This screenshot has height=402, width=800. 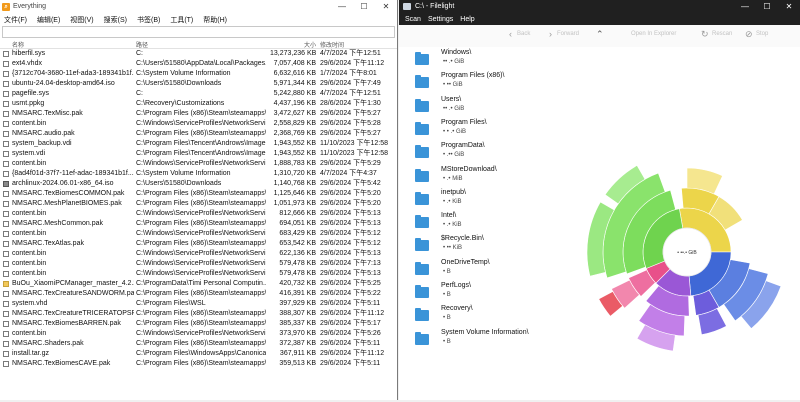 What do you see at coordinates (456, 285) in the screenshot?
I see `folder-name: PerfLogs\` at bounding box center [456, 285].